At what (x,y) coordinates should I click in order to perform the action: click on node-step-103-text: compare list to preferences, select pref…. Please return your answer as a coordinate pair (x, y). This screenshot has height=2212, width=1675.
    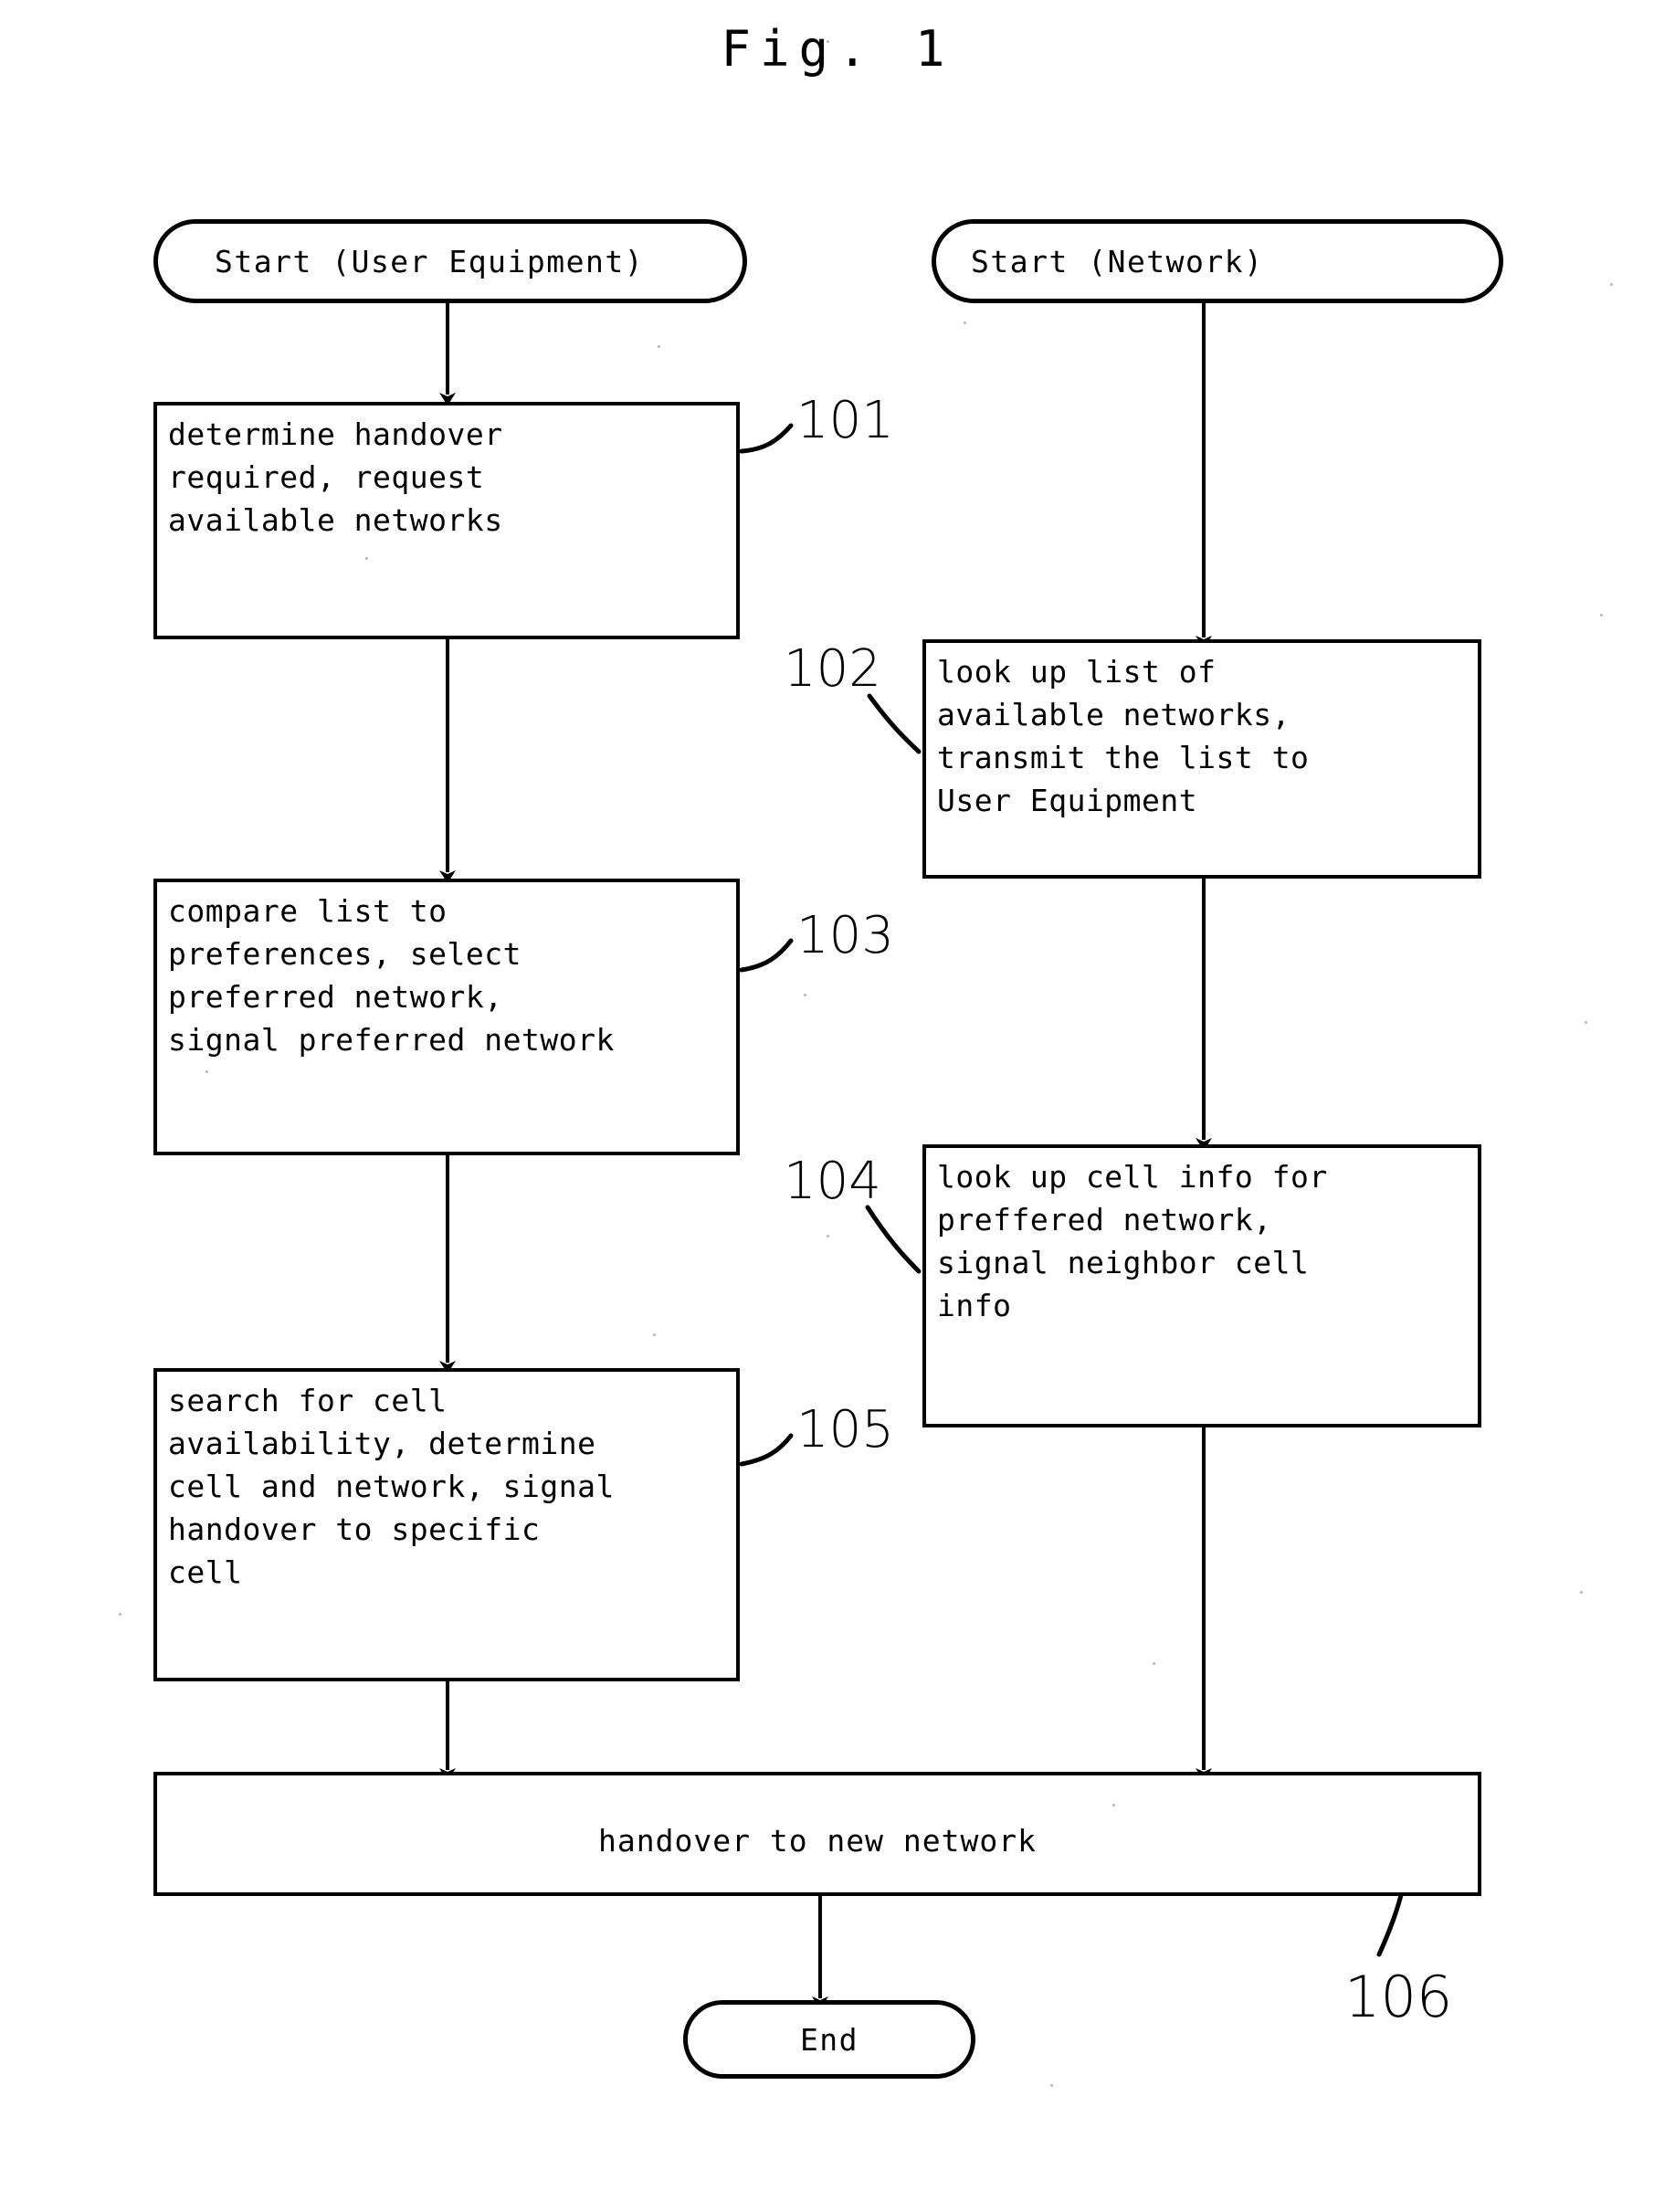
    Looking at the image, I should click on (391, 975).